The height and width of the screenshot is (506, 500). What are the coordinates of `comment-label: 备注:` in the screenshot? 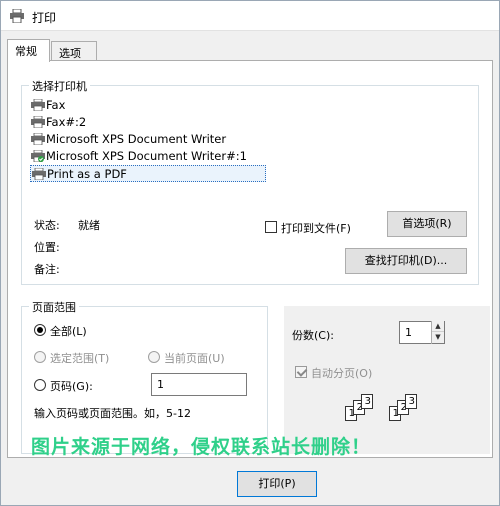 It's located at (47, 269).